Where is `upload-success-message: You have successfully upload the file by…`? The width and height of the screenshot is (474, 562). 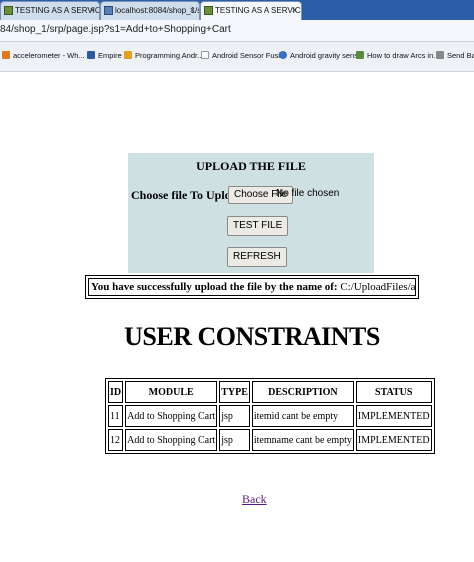 upload-success-message: You have successfully upload the file by… is located at coordinates (252, 287).